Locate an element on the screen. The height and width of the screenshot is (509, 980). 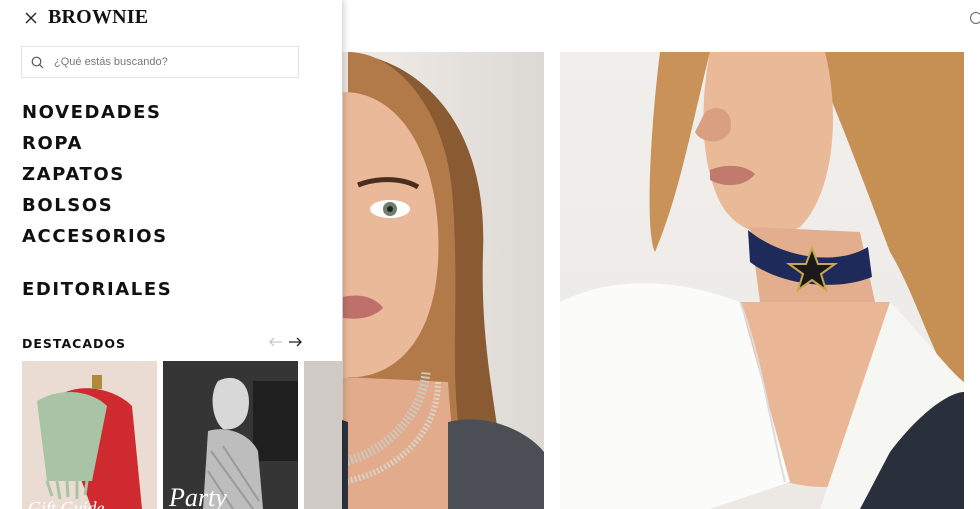
nav-item-novedades: NOVEDADES is located at coordinates (97, 116).